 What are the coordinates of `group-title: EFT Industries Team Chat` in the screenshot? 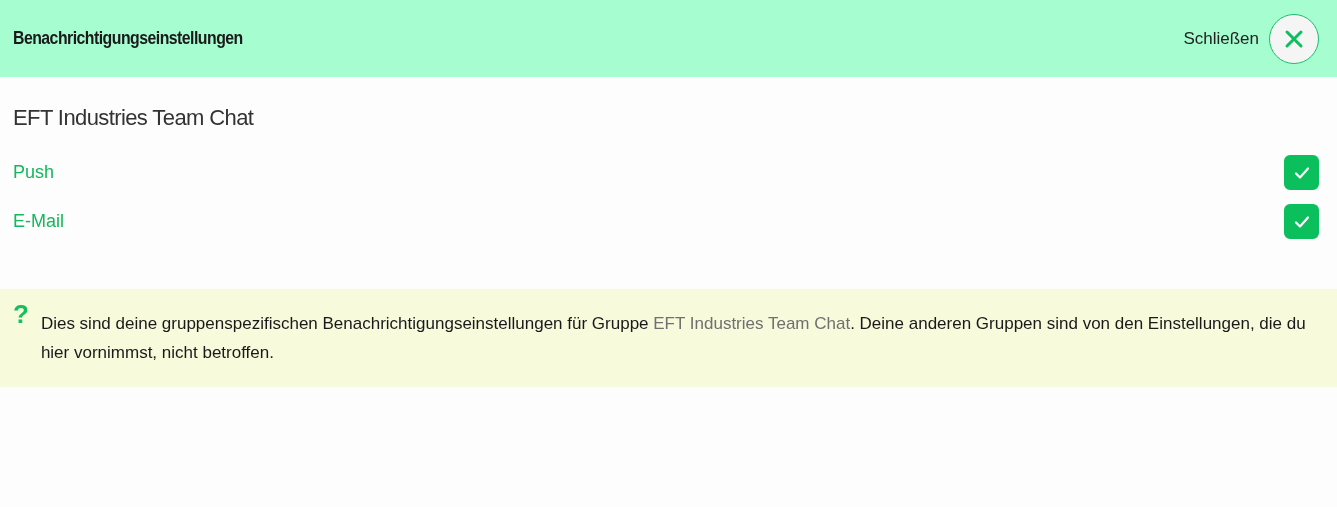 It's located at (134, 118).